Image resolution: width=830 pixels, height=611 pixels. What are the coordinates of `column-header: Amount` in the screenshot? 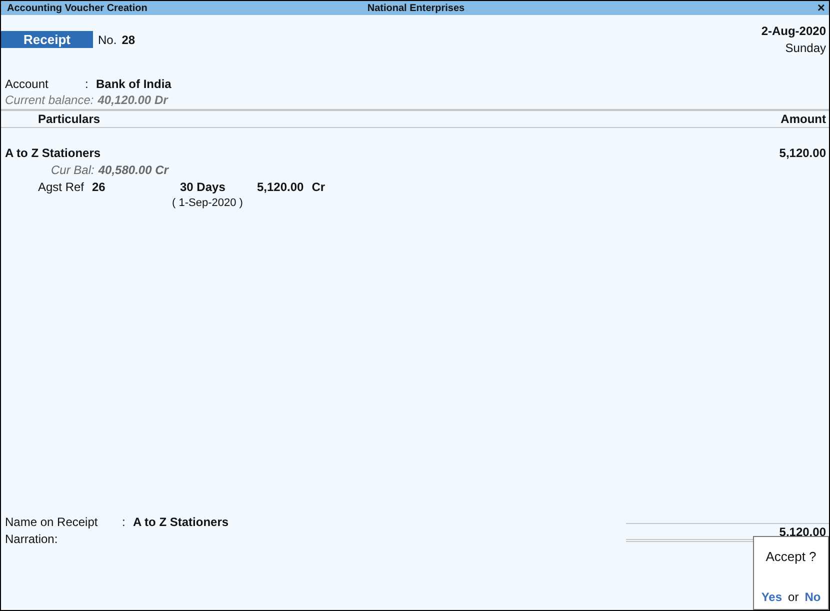 It's located at (803, 119).